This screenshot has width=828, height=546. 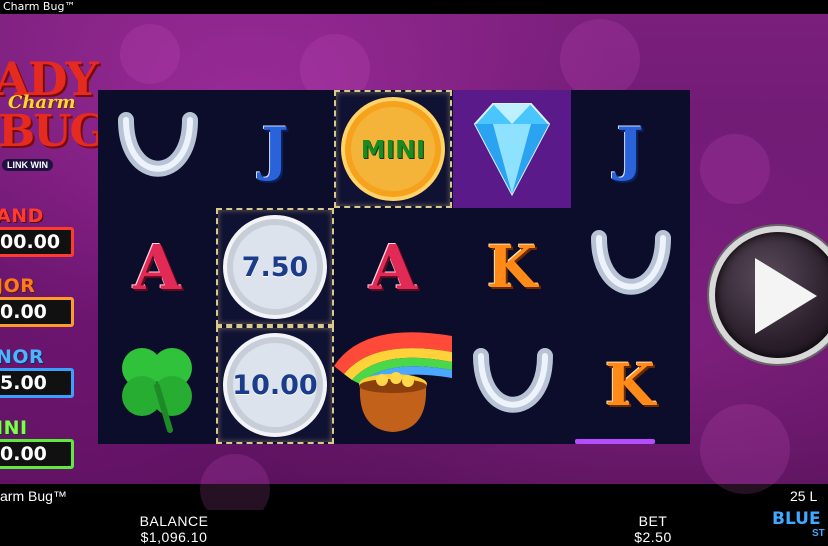 What do you see at coordinates (653, 537) in the screenshot?
I see `bet-value: $2.50` at bounding box center [653, 537].